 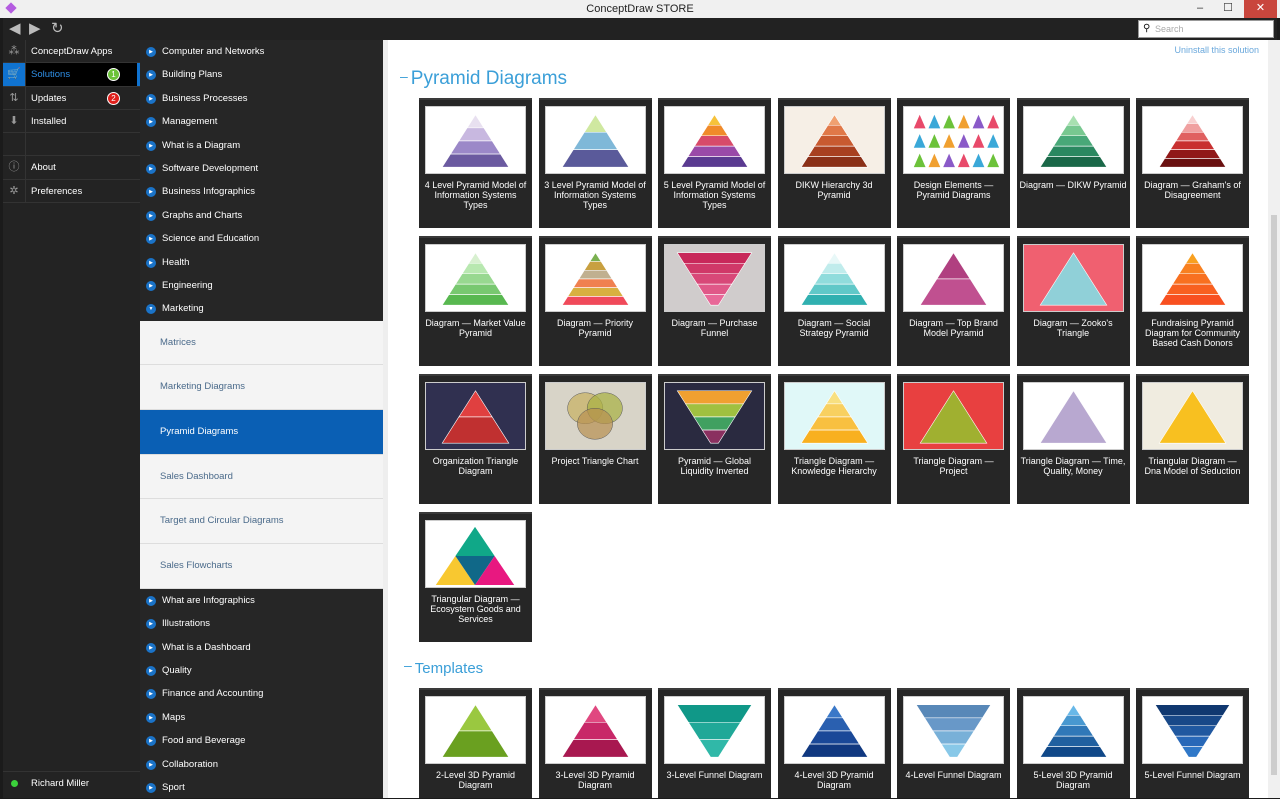 I want to click on close-button: ✕, so click(x=1260, y=9).